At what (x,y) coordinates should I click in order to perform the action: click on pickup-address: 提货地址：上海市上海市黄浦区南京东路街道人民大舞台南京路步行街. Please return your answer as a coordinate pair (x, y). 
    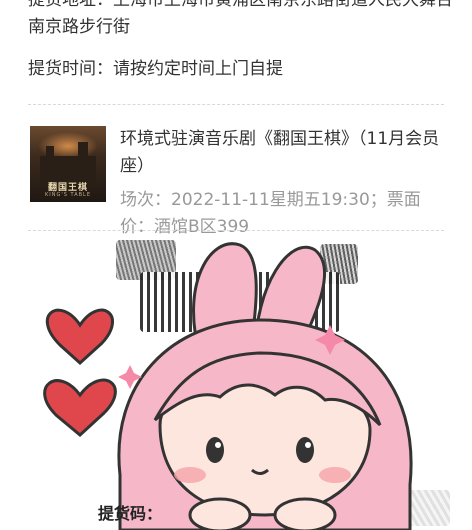
    Looking at the image, I should click on (240, 18).